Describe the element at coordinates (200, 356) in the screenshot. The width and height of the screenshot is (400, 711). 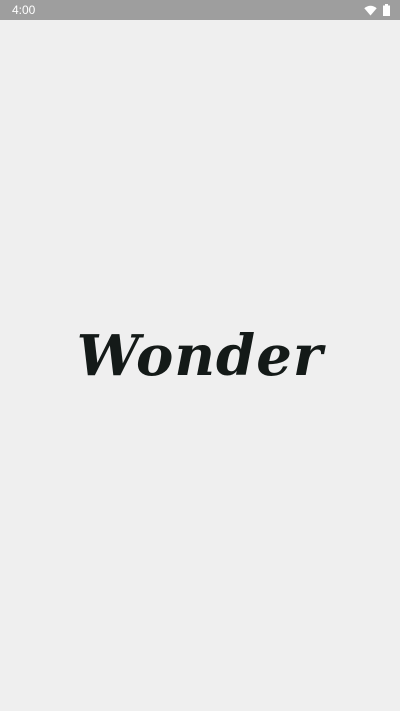
I see `app-logo: Wonder` at that location.